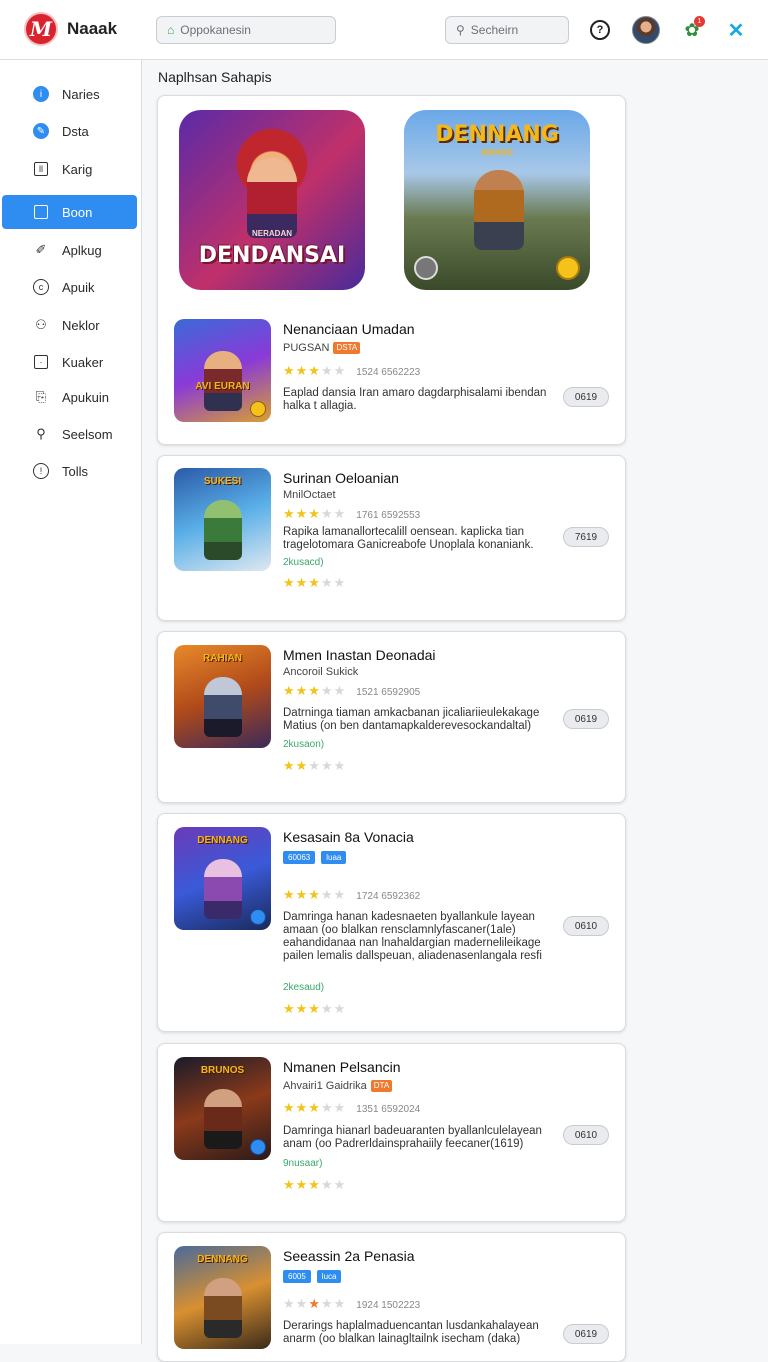 The height and width of the screenshot is (1362, 768). I want to click on game-meta: 1524 6562223, so click(388, 372).